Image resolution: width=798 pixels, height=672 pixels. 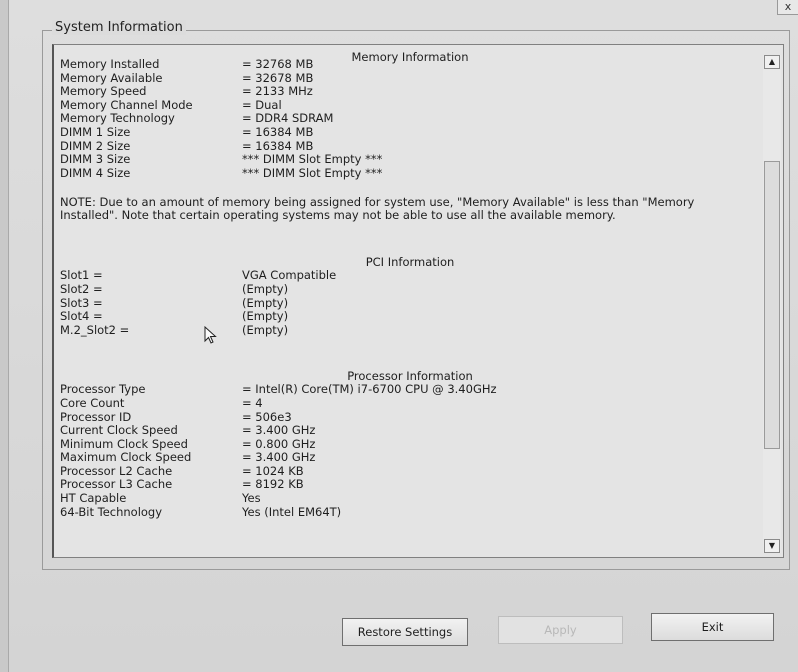 What do you see at coordinates (410, 173) in the screenshot?
I see `memory-row: DIMM 4 Size *** DIMM Slot Empty ***` at bounding box center [410, 173].